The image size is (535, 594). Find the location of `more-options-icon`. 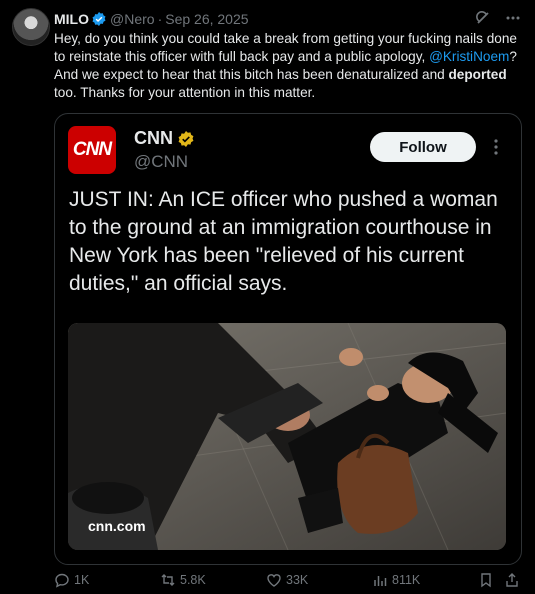

more-options-icon is located at coordinates (513, 18).